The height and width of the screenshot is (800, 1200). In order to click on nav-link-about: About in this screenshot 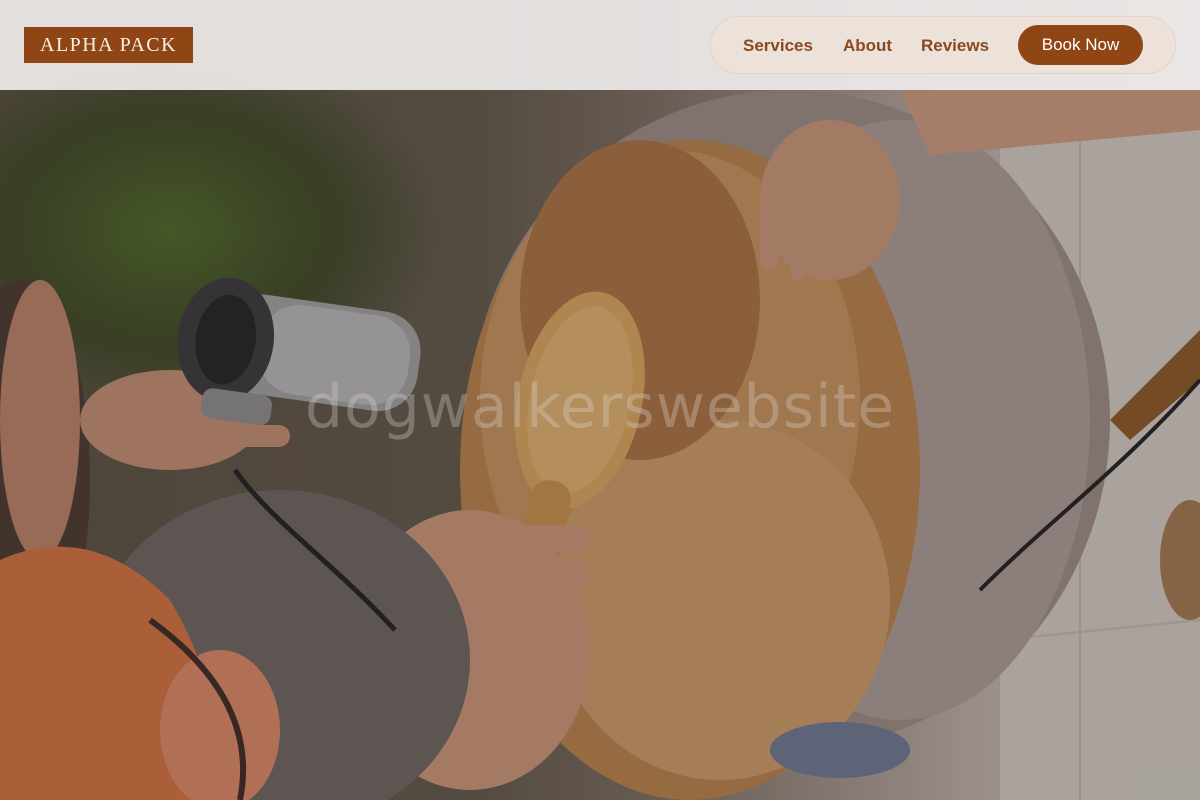, I will do `click(867, 46)`.